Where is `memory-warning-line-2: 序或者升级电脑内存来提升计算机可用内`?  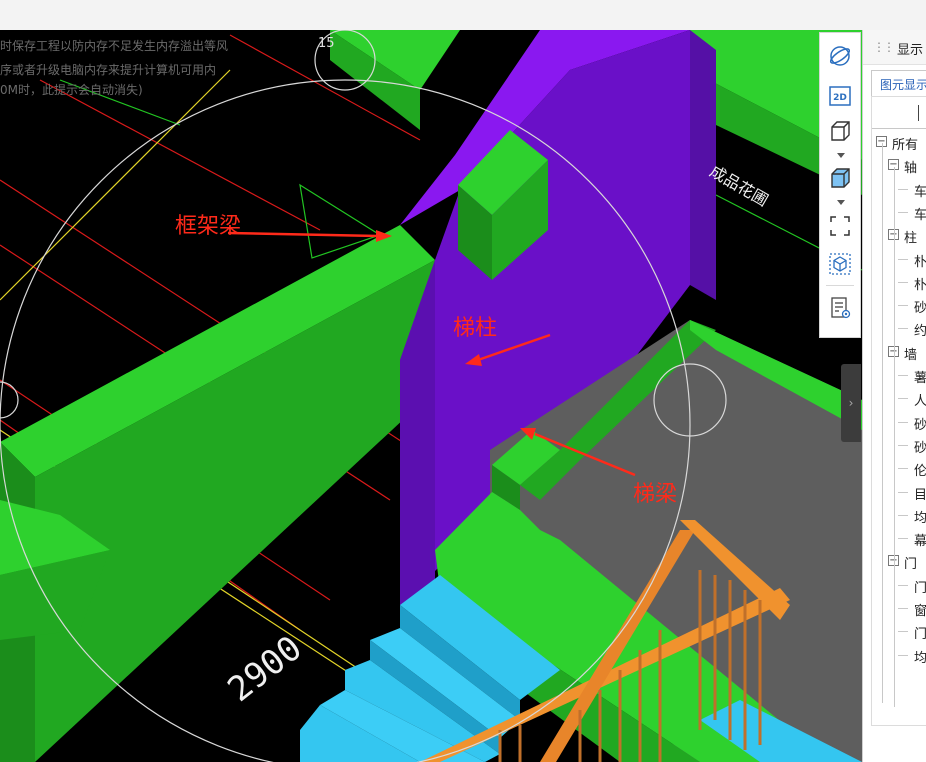 memory-warning-line-2: 序或者升级电脑内存来提升计算机可用内 is located at coordinates (108, 70).